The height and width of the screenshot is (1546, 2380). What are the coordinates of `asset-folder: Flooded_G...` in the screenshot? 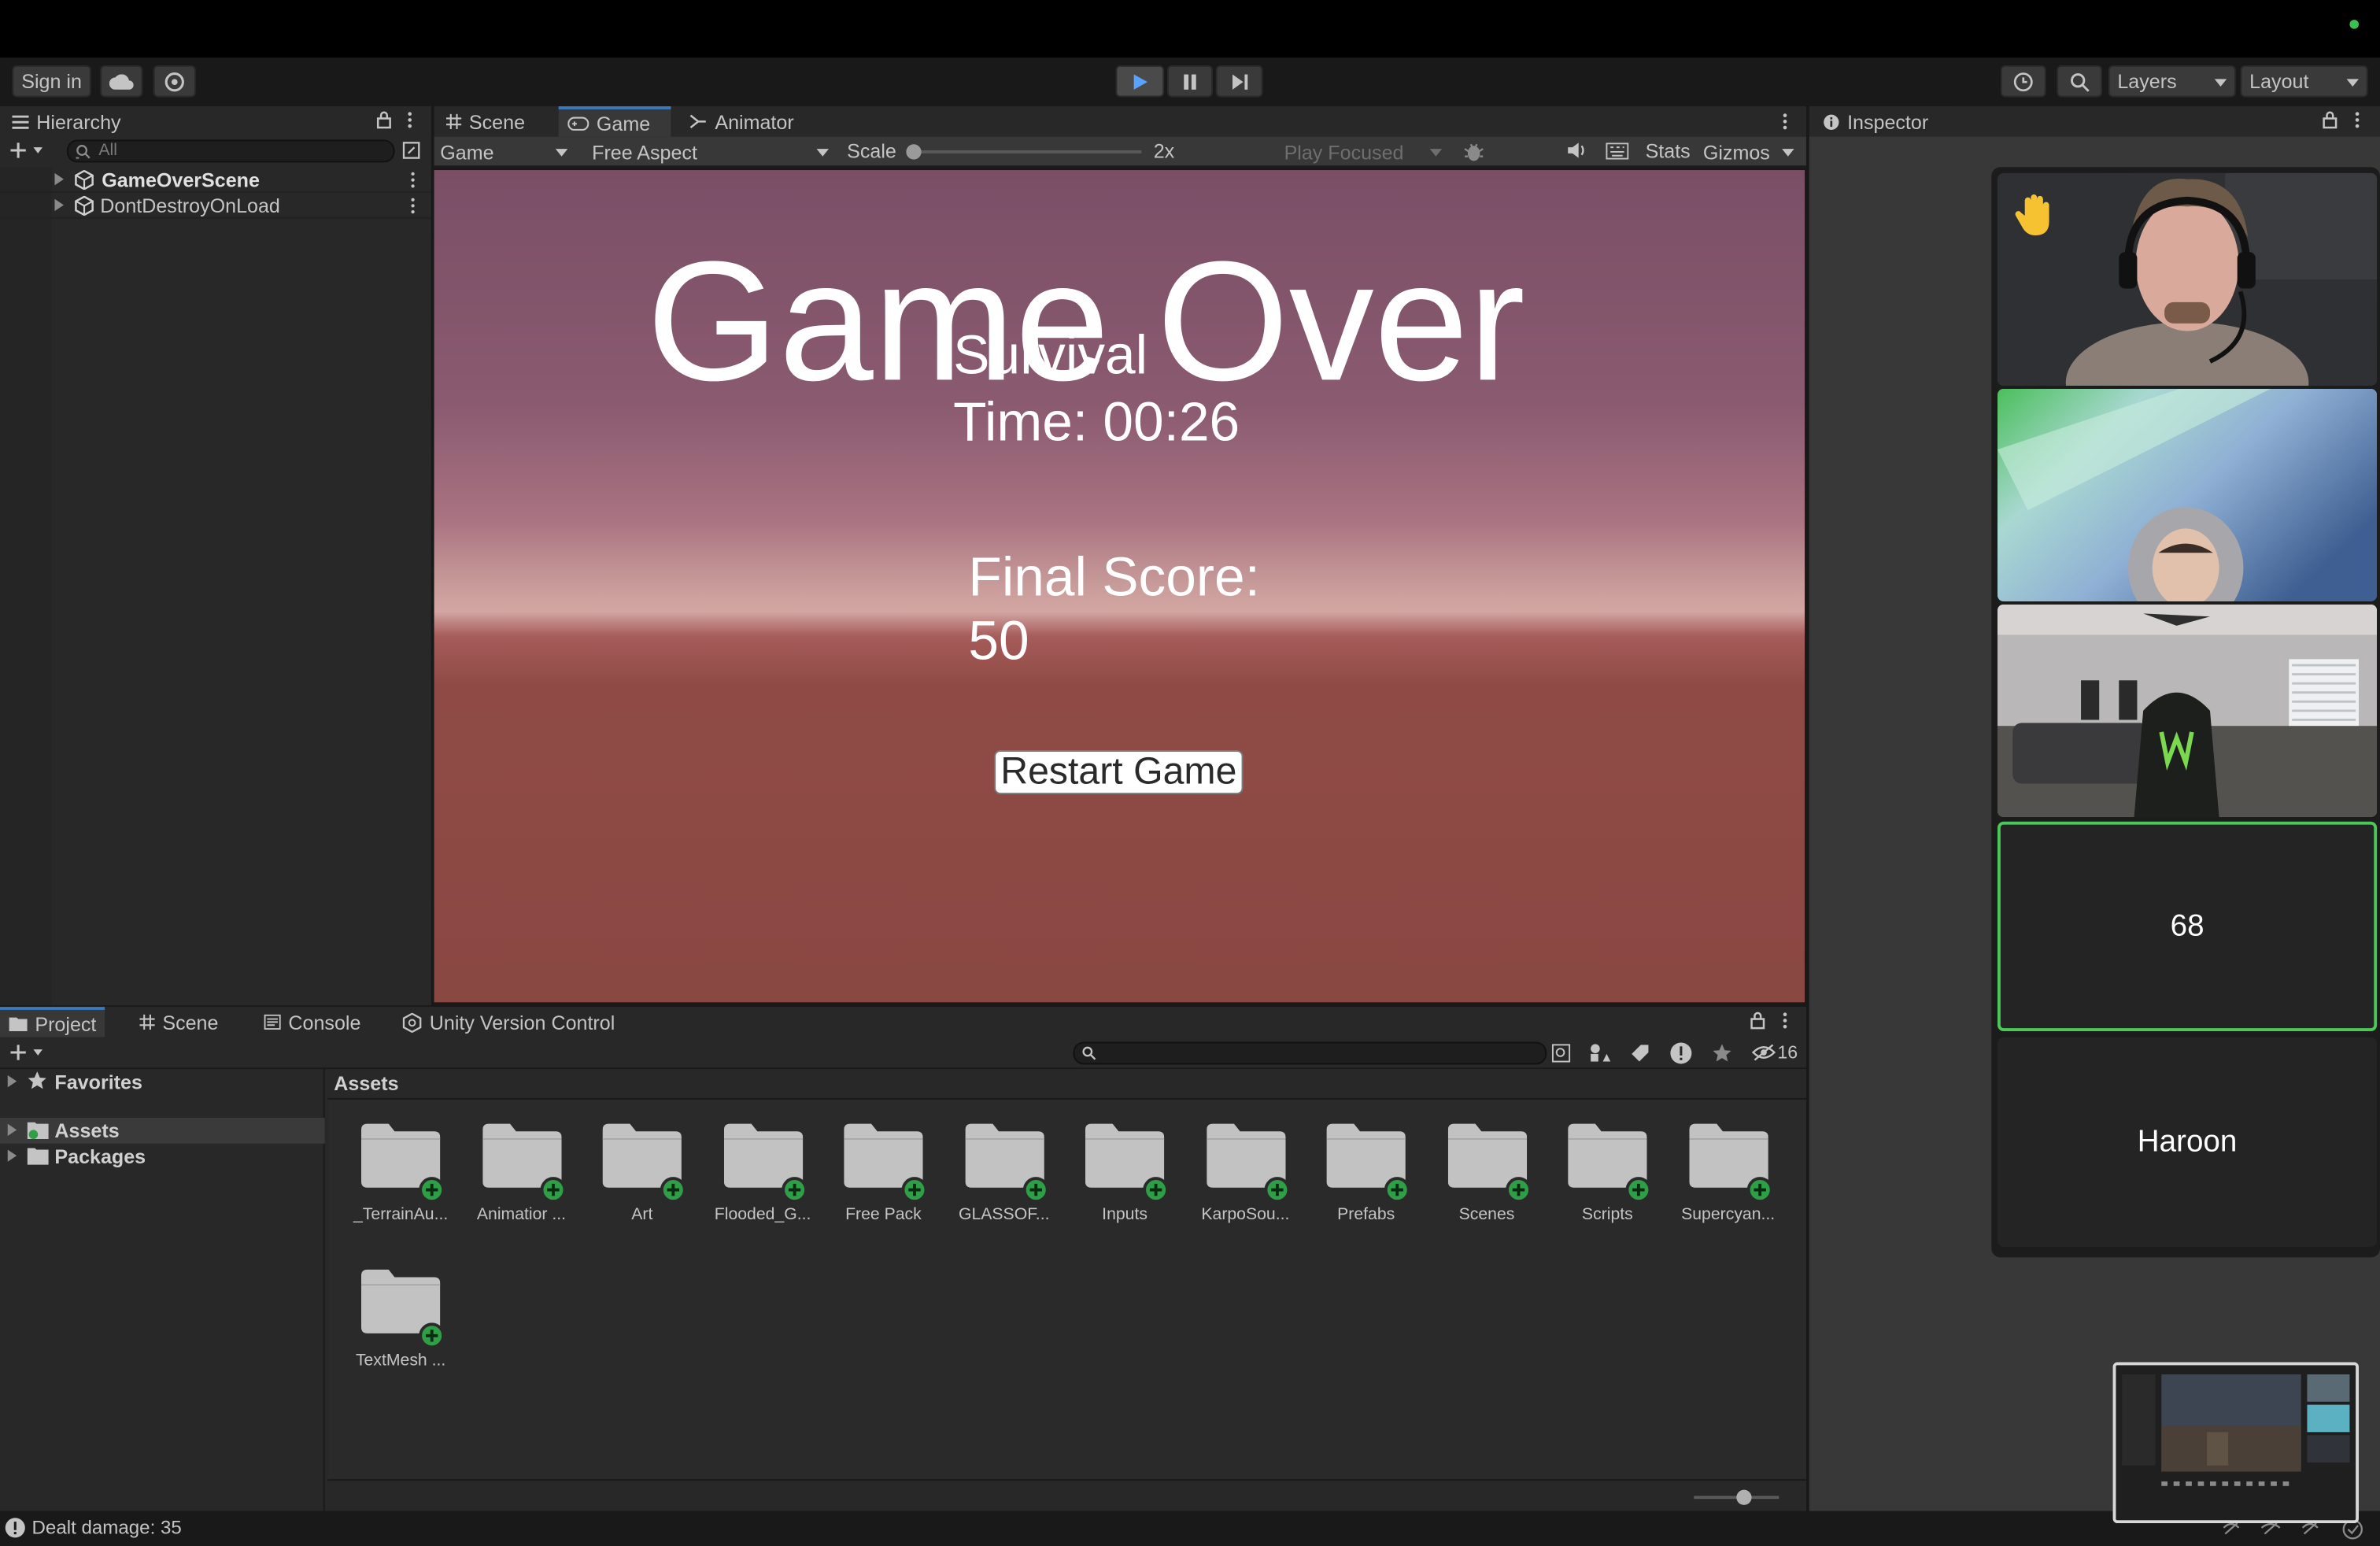 It's located at (762, 1172).